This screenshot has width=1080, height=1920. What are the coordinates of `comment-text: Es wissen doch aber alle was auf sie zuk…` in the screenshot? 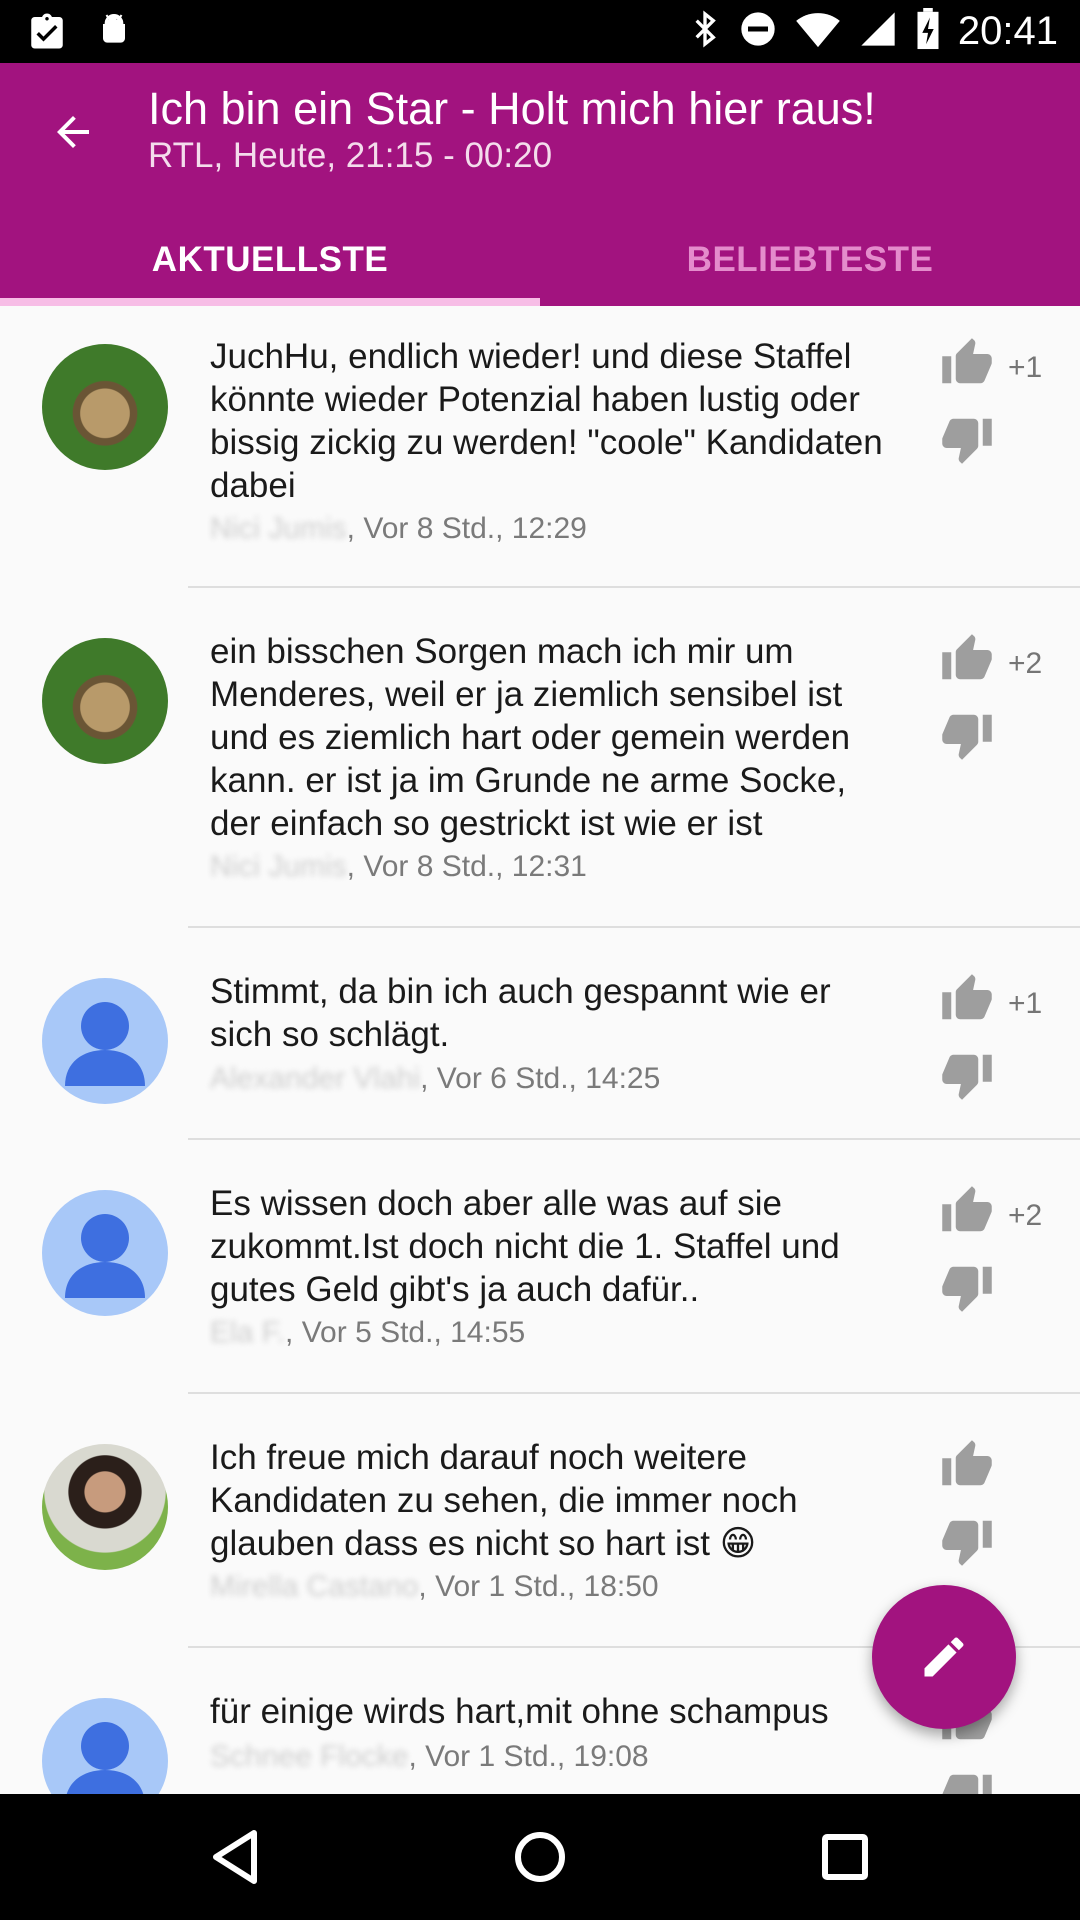 It's located at (525, 1246).